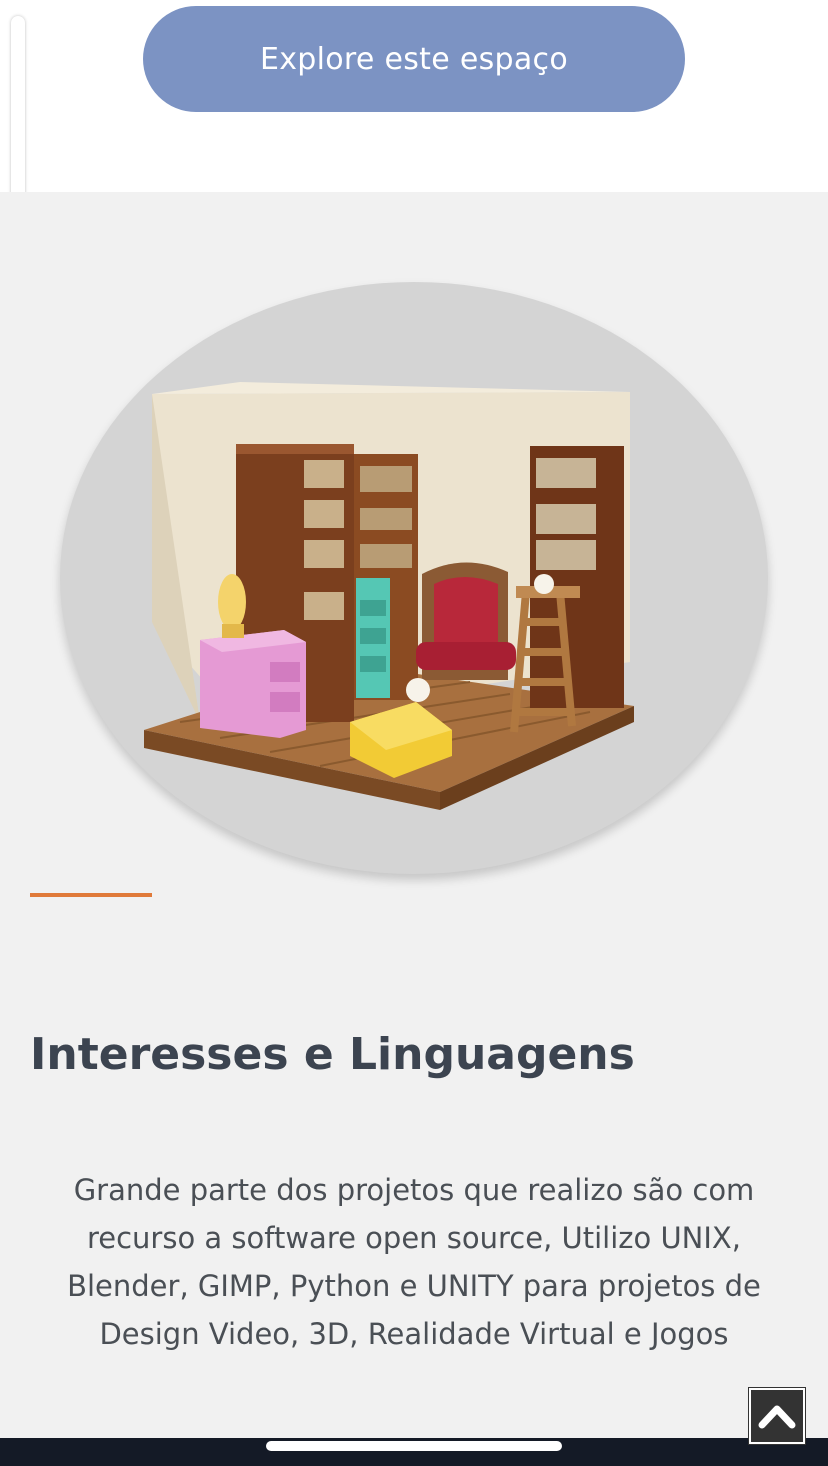 The image size is (828, 1466). I want to click on explore-button: Explore este espaço, so click(414, 59).